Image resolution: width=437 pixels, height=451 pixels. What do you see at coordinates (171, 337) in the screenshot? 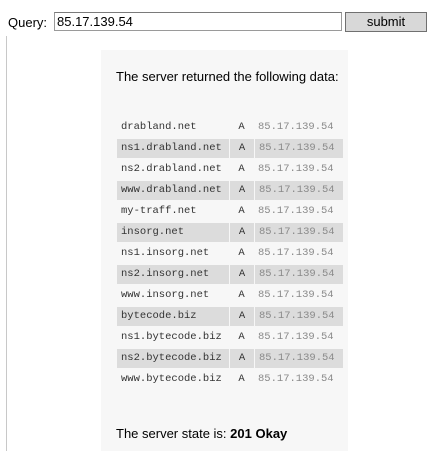
I see `record-host: ns1.bytecode.biz` at bounding box center [171, 337].